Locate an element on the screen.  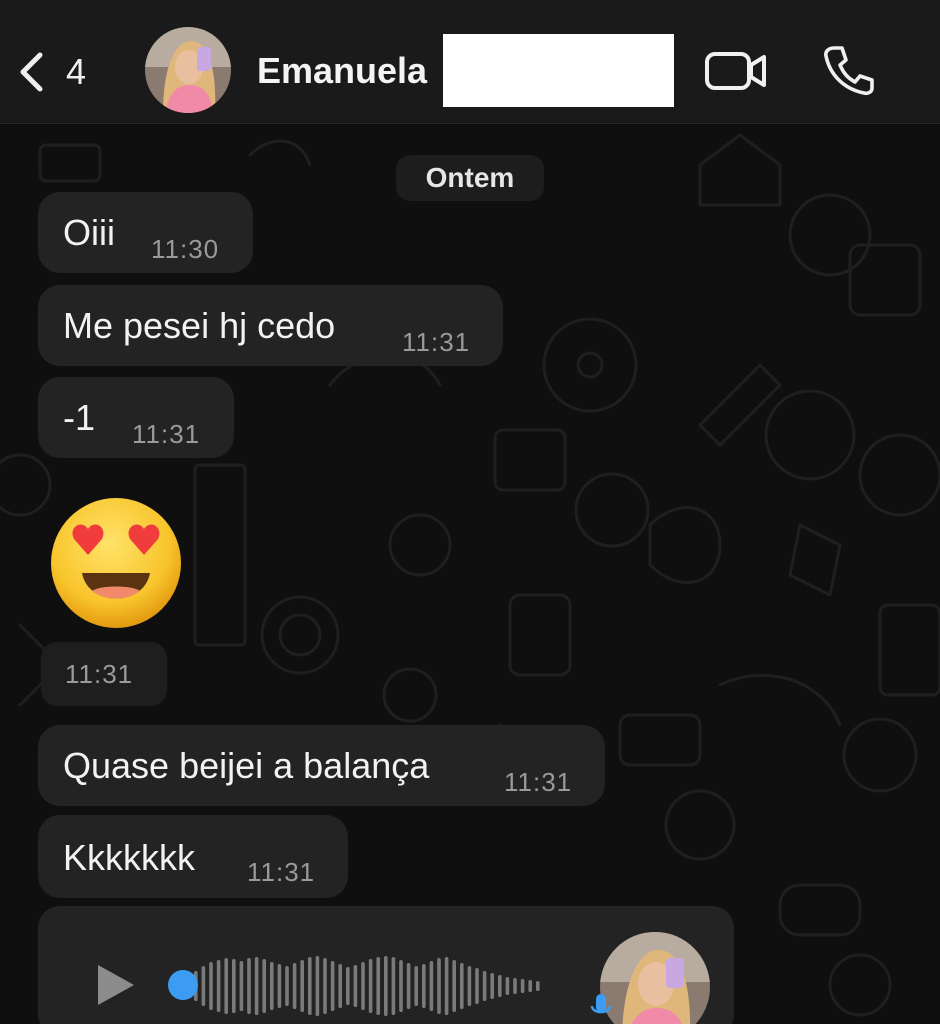
message-text: Oiii is located at coordinates (89, 232).